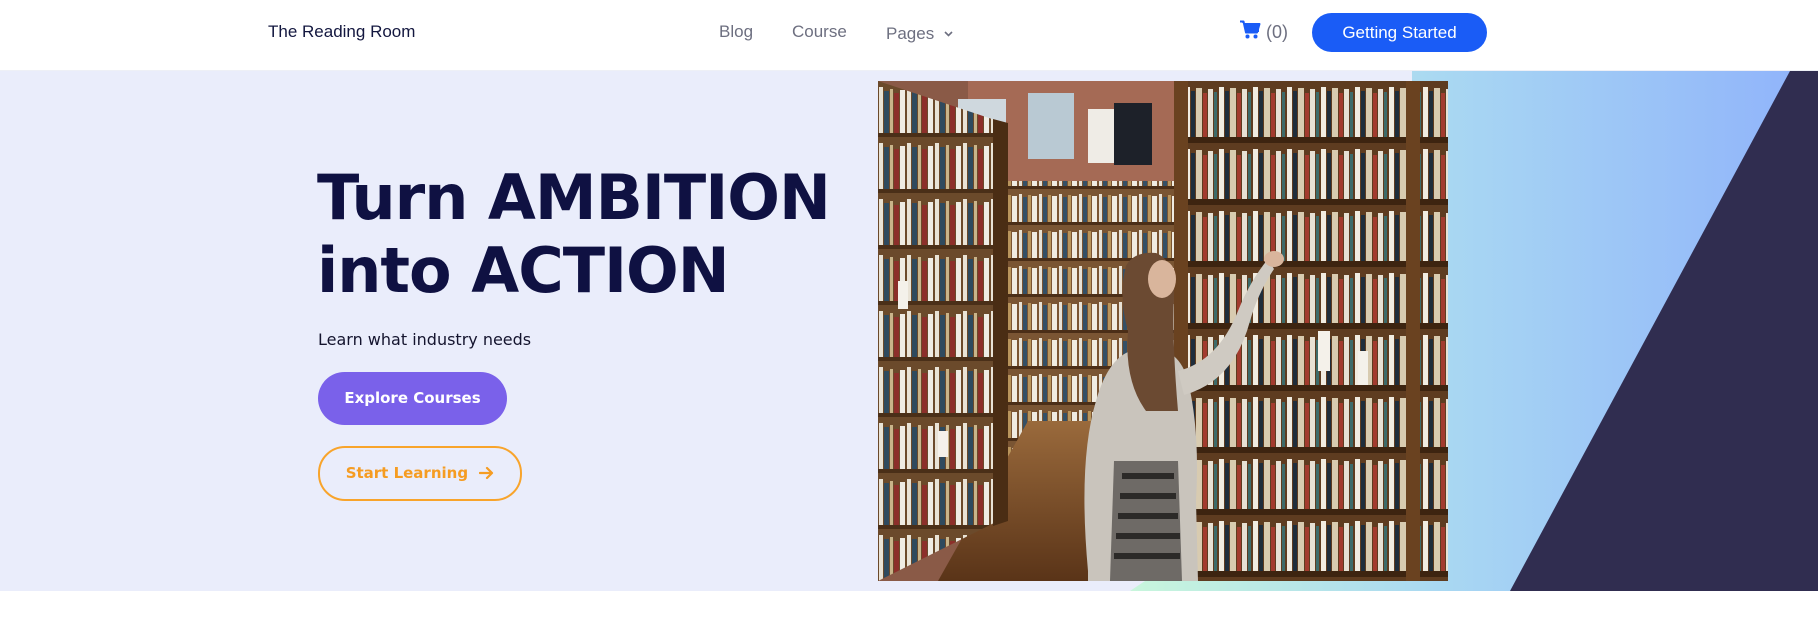 The image size is (1818, 617). Describe the element at coordinates (407, 473) in the screenshot. I see `start-learning-label: Start Learning` at that location.